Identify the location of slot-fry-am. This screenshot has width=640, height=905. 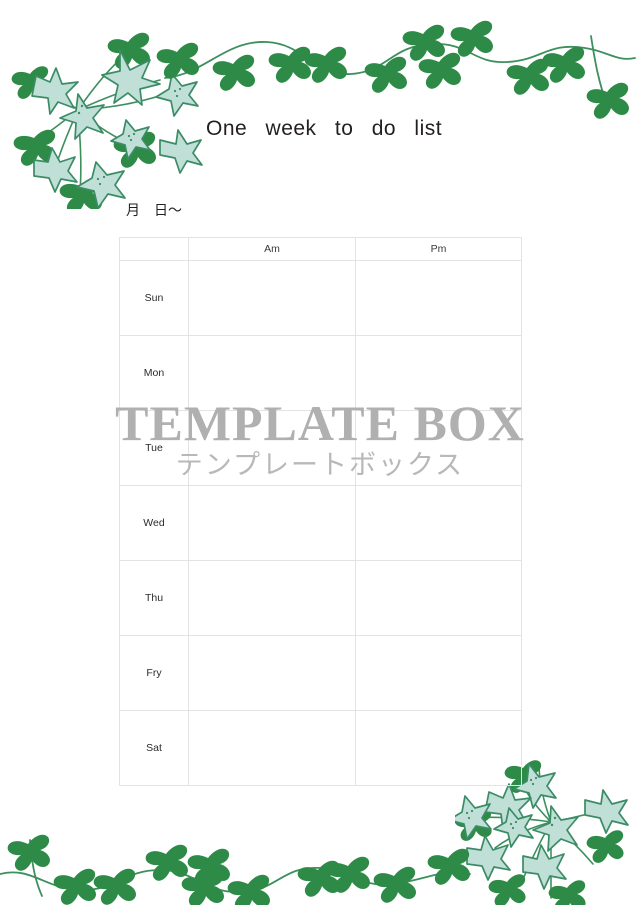
(272, 673).